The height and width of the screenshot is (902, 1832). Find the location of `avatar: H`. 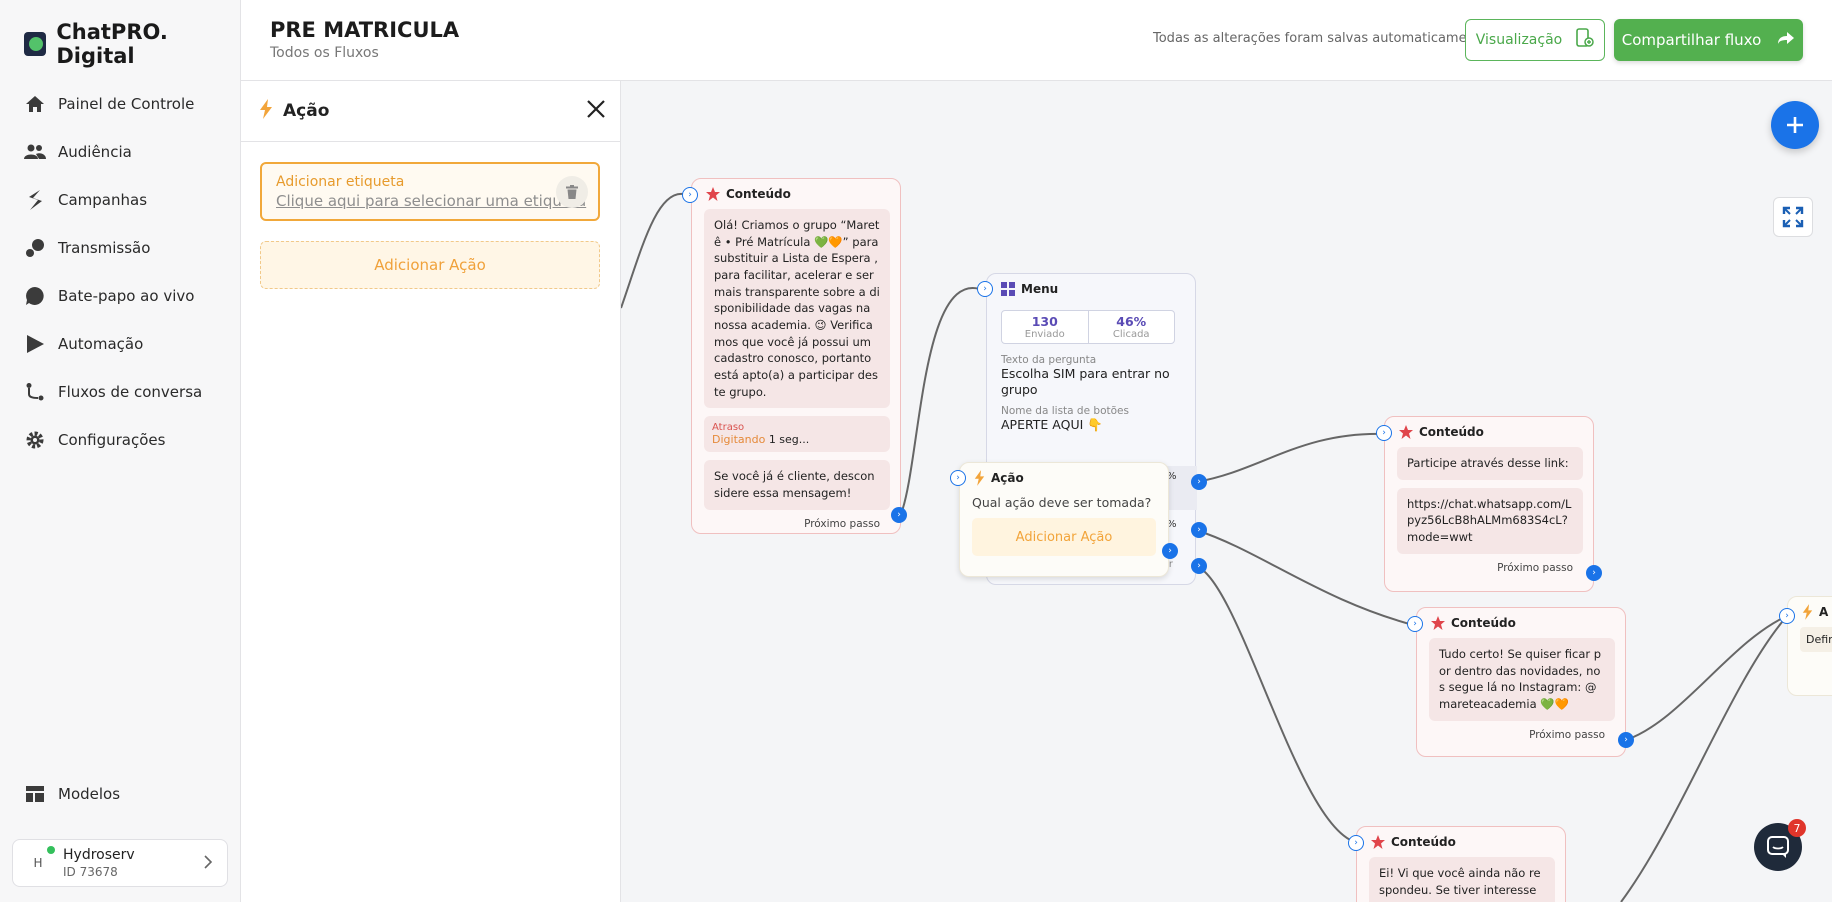

avatar: H is located at coordinates (41, 860).